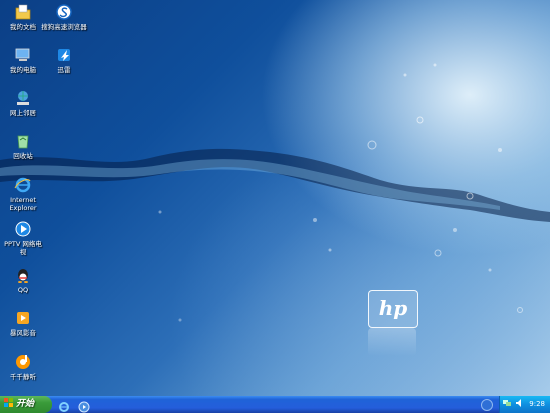 The image size is (550, 417). What do you see at coordinates (23, 12) in the screenshot?
I see `my-documents-icon` at bounding box center [23, 12].